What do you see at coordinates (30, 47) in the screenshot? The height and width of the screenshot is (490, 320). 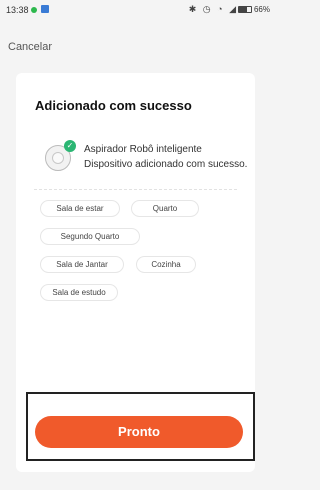 I see `cancel-button: Cancelar` at bounding box center [30, 47].